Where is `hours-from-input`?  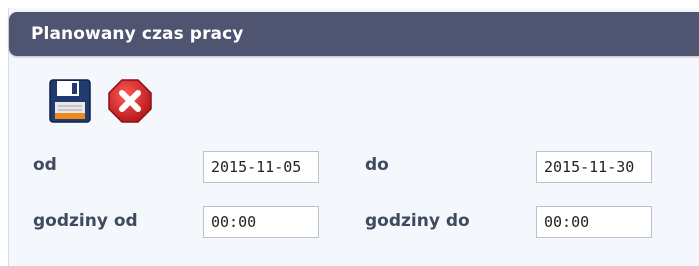 hours-from-input is located at coordinates (261, 222).